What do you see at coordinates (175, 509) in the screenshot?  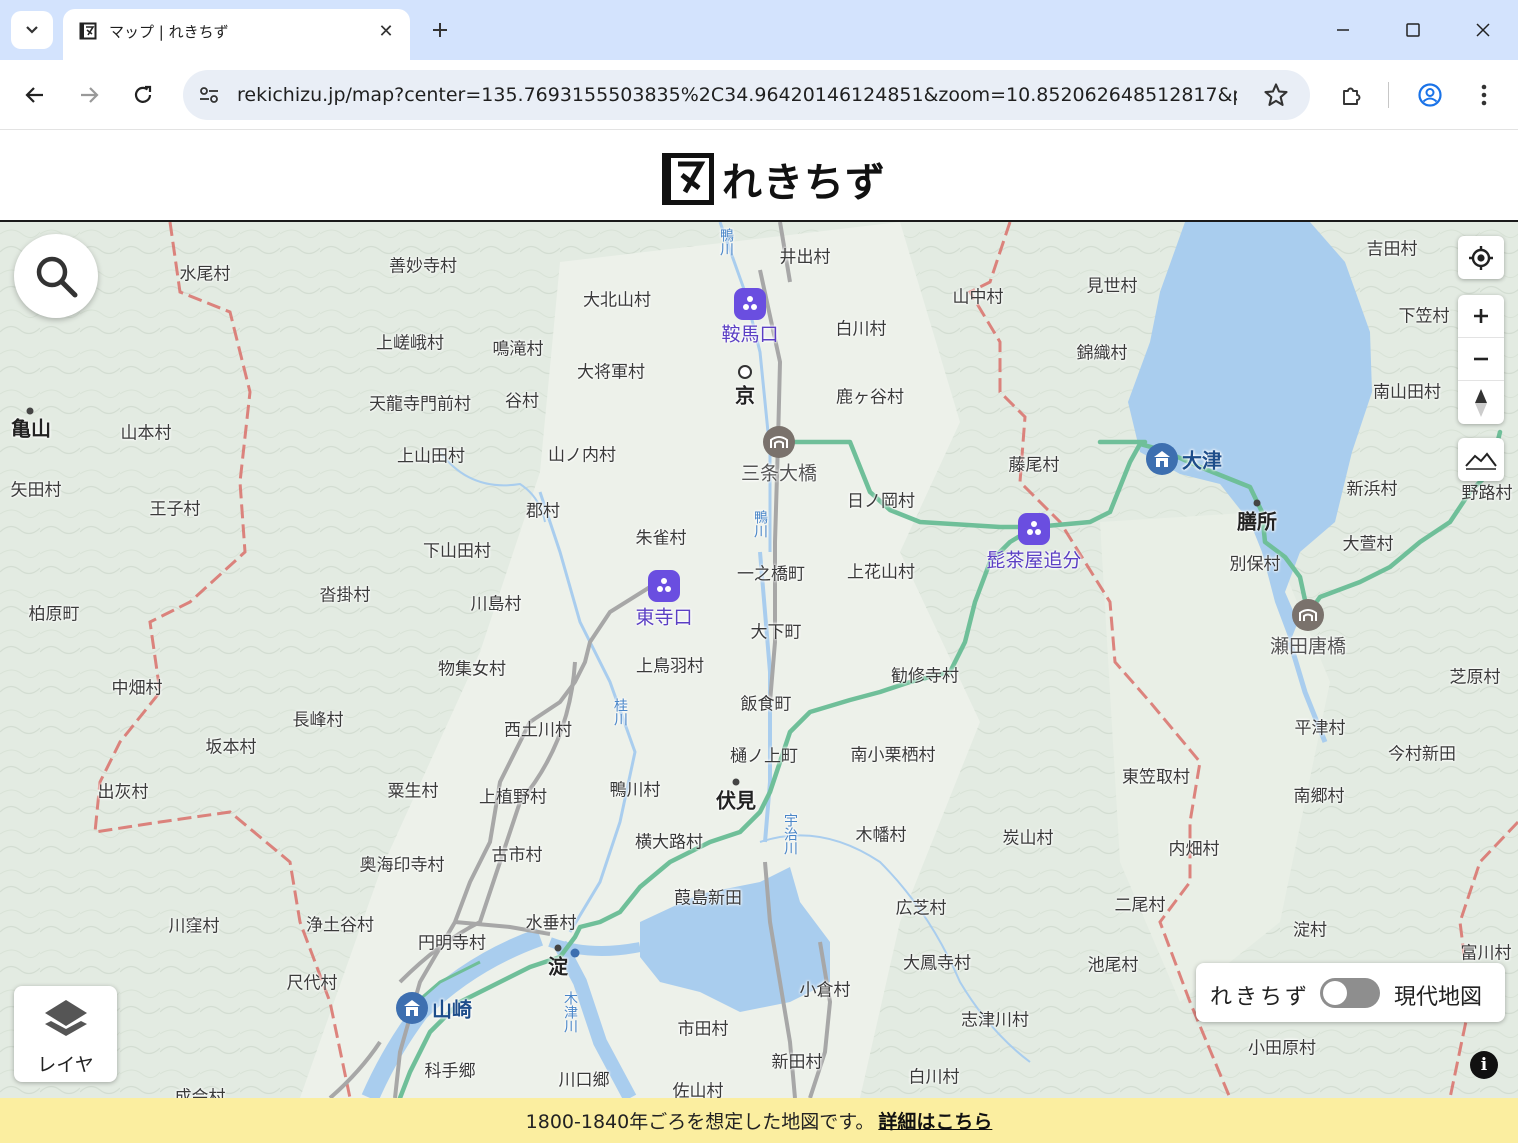 I see `village-label: 王子村` at bounding box center [175, 509].